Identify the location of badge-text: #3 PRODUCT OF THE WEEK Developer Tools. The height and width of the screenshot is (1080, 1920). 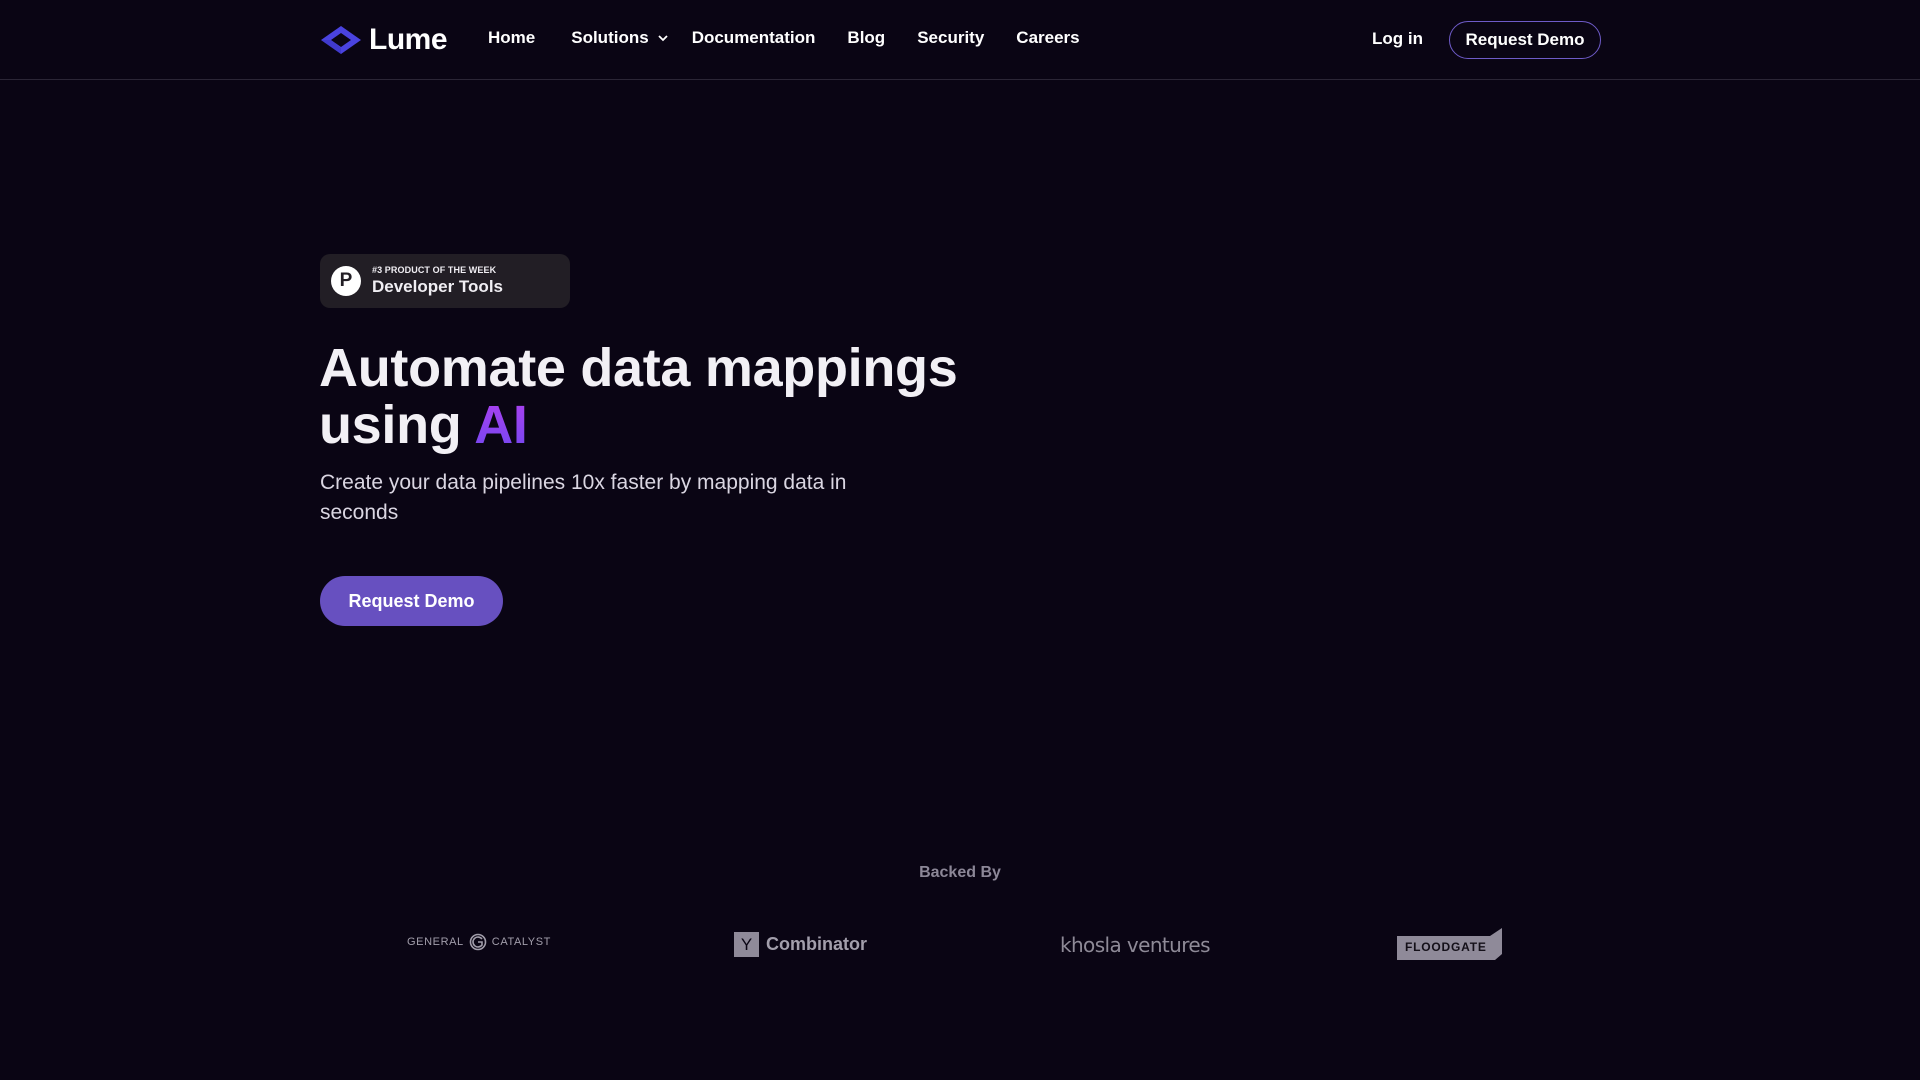
(437, 281).